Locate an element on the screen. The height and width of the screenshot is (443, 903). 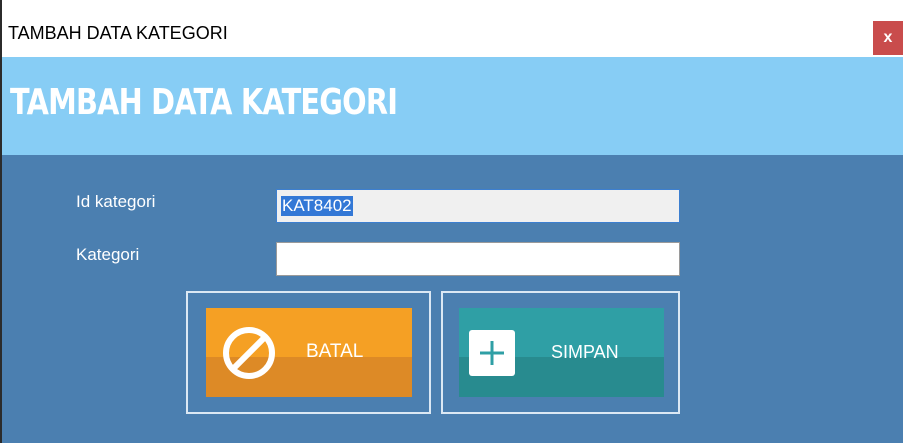
simpan-button: SIMPAN is located at coordinates (561, 352).